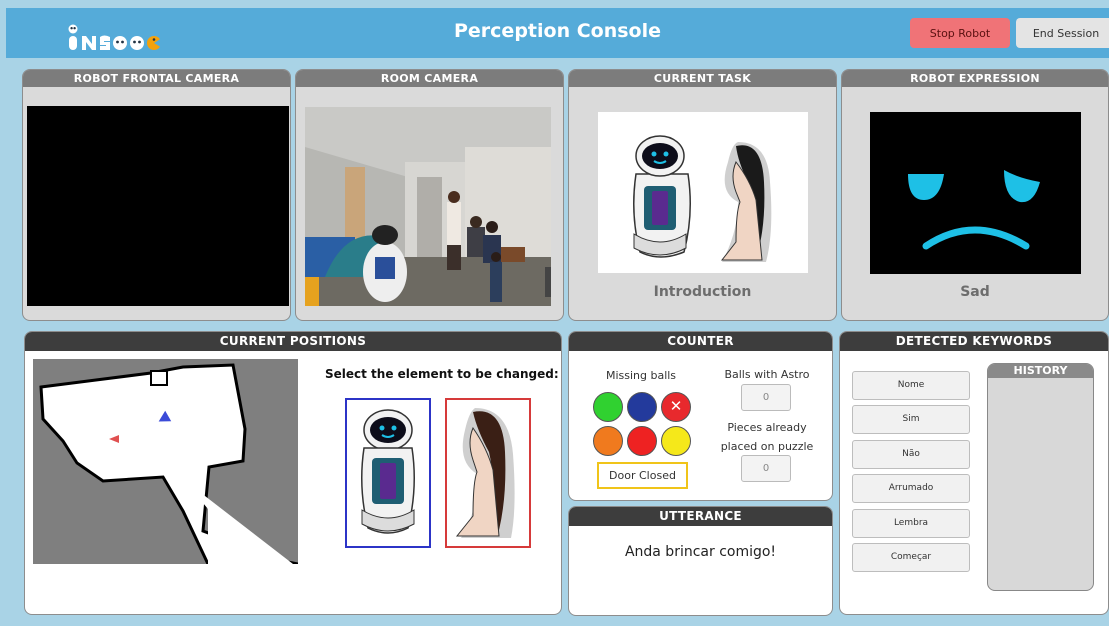 Image resolution: width=1109 pixels, height=626 pixels. What do you see at coordinates (700, 552) in the screenshot?
I see `utterance-text: Anda brincar comigo!` at bounding box center [700, 552].